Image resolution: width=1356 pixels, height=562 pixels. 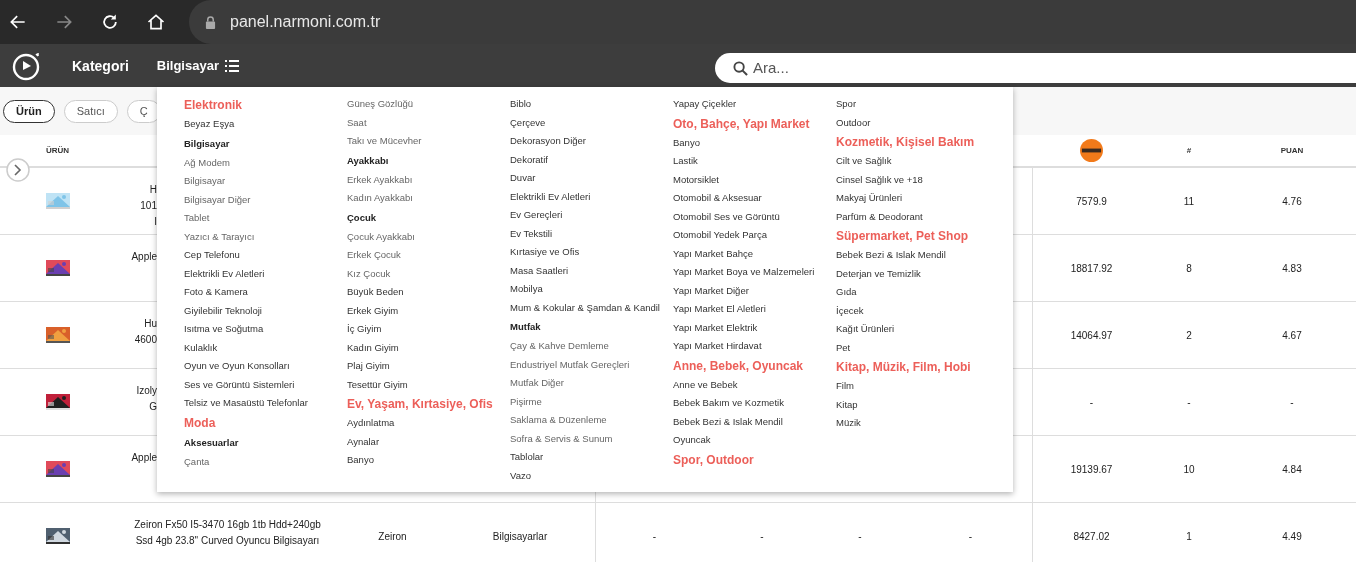 What do you see at coordinates (377, 384) in the screenshot?
I see `menu-item: Tesettür Giyim` at bounding box center [377, 384].